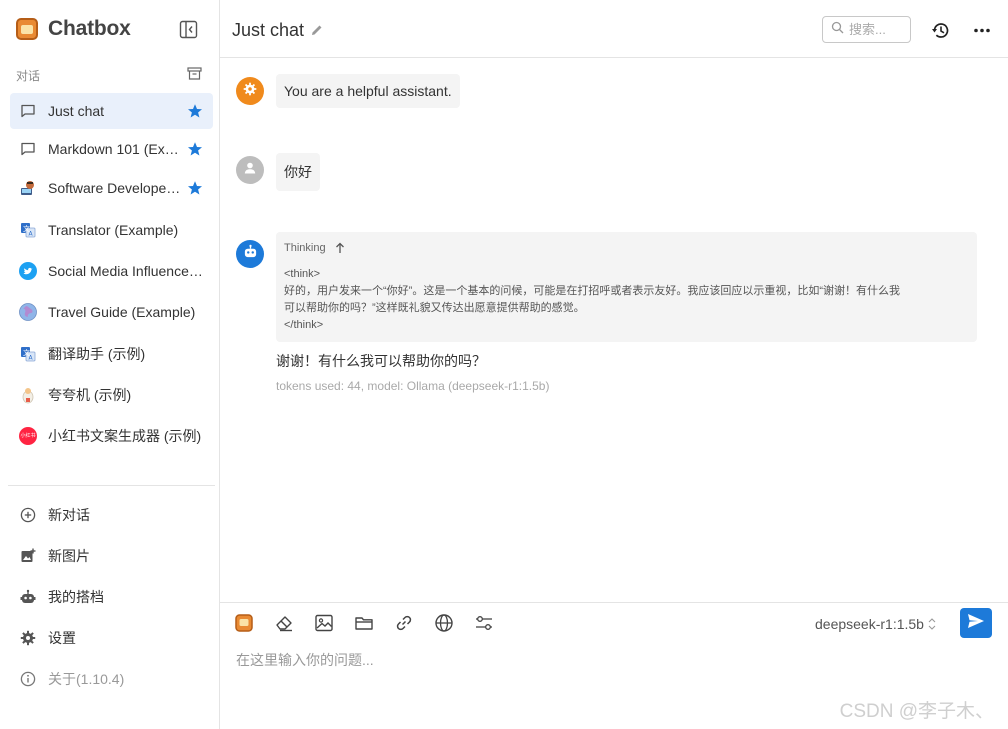 This screenshot has width=1008, height=729. I want to click on sidebar-item-translator: 文A Translator (Example), so click(111, 230).